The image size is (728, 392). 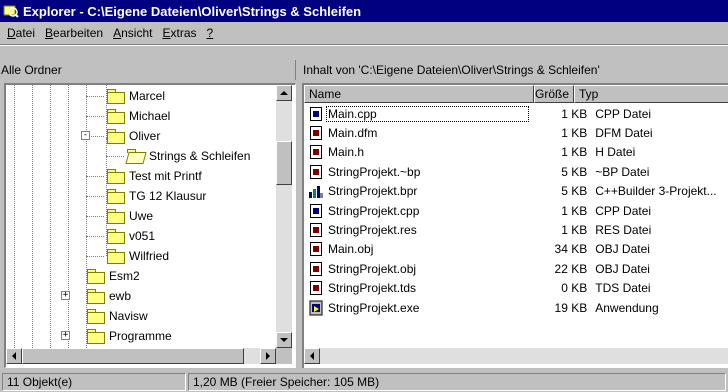 I want to click on menu-item: Datei, so click(x=21, y=33).